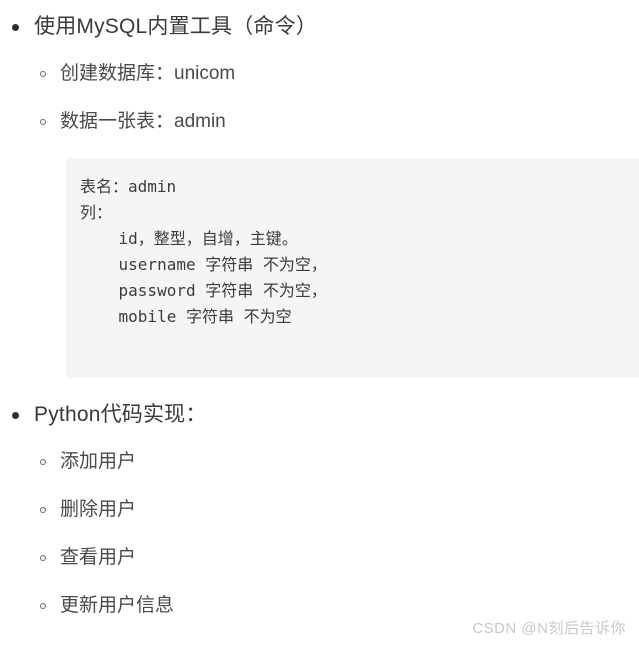  Describe the element at coordinates (324, 472) in the screenshot. I see `list-item: 添加用户` at that location.